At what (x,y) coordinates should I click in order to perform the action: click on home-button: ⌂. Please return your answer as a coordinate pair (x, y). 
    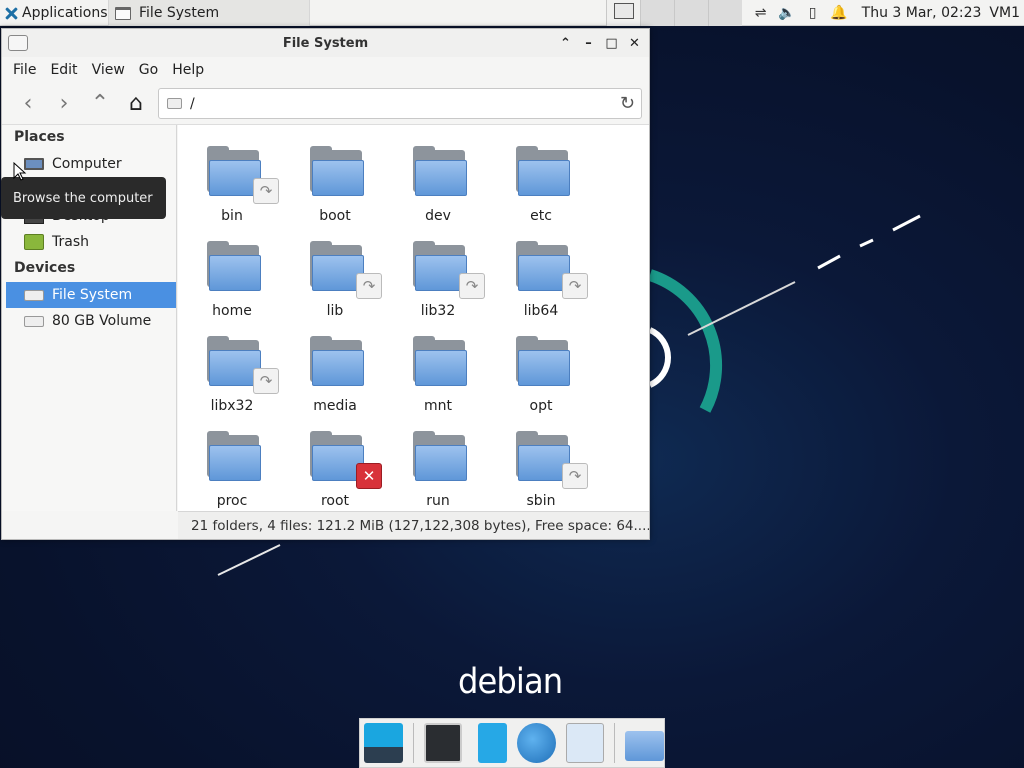
    Looking at the image, I should click on (136, 104).